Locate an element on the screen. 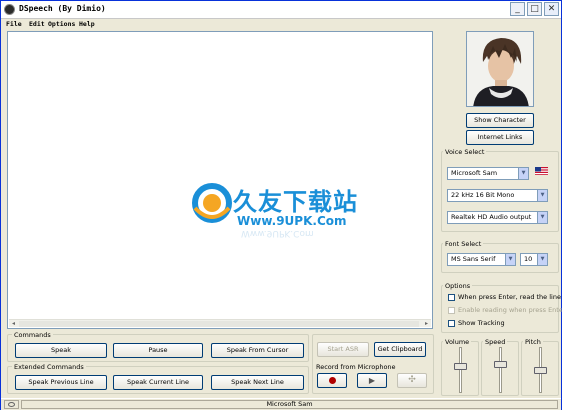 The width and height of the screenshot is (562, 410). start-asr-button: Start ASR is located at coordinates (343, 349).